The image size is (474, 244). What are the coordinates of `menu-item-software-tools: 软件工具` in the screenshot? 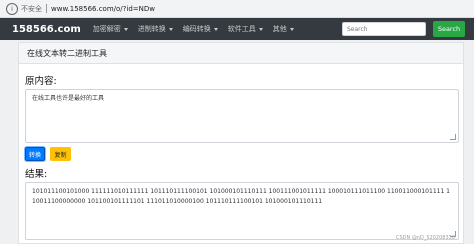 It's located at (245, 29).